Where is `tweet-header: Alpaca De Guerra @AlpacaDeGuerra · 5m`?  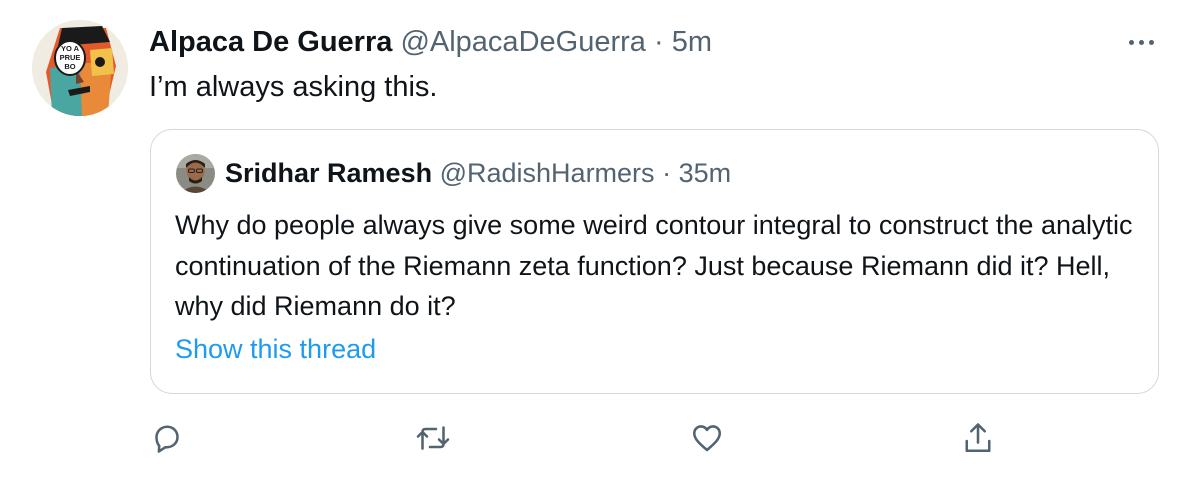
tweet-header: Alpaca De Guerra @AlpacaDeGuerra · 5m is located at coordinates (430, 42).